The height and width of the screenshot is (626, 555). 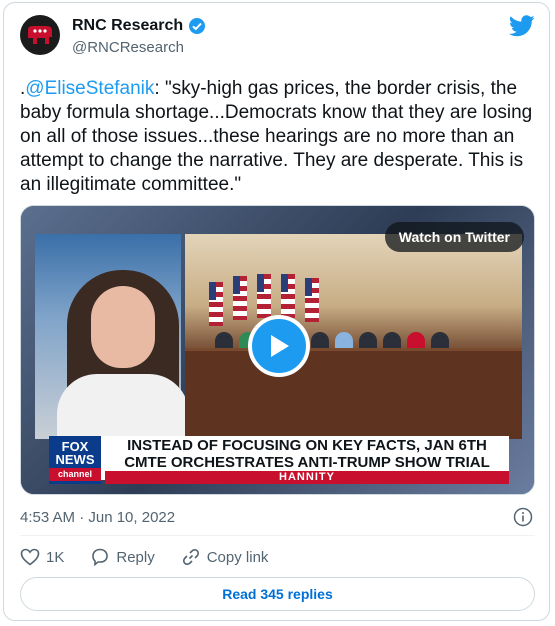 What do you see at coordinates (75, 446) in the screenshot?
I see `network-logo-top: FOX` at bounding box center [75, 446].